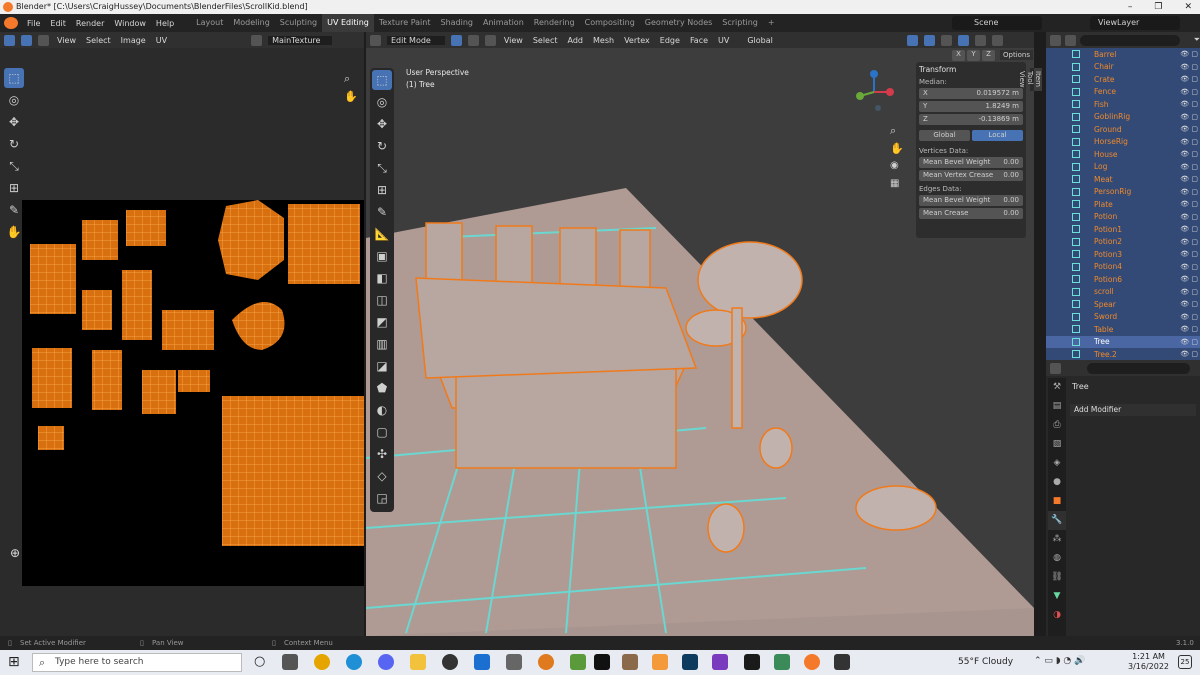 The width and height of the screenshot is (1200, 675). I want to click on move-tool-icon: ✥, so click(14, 122).